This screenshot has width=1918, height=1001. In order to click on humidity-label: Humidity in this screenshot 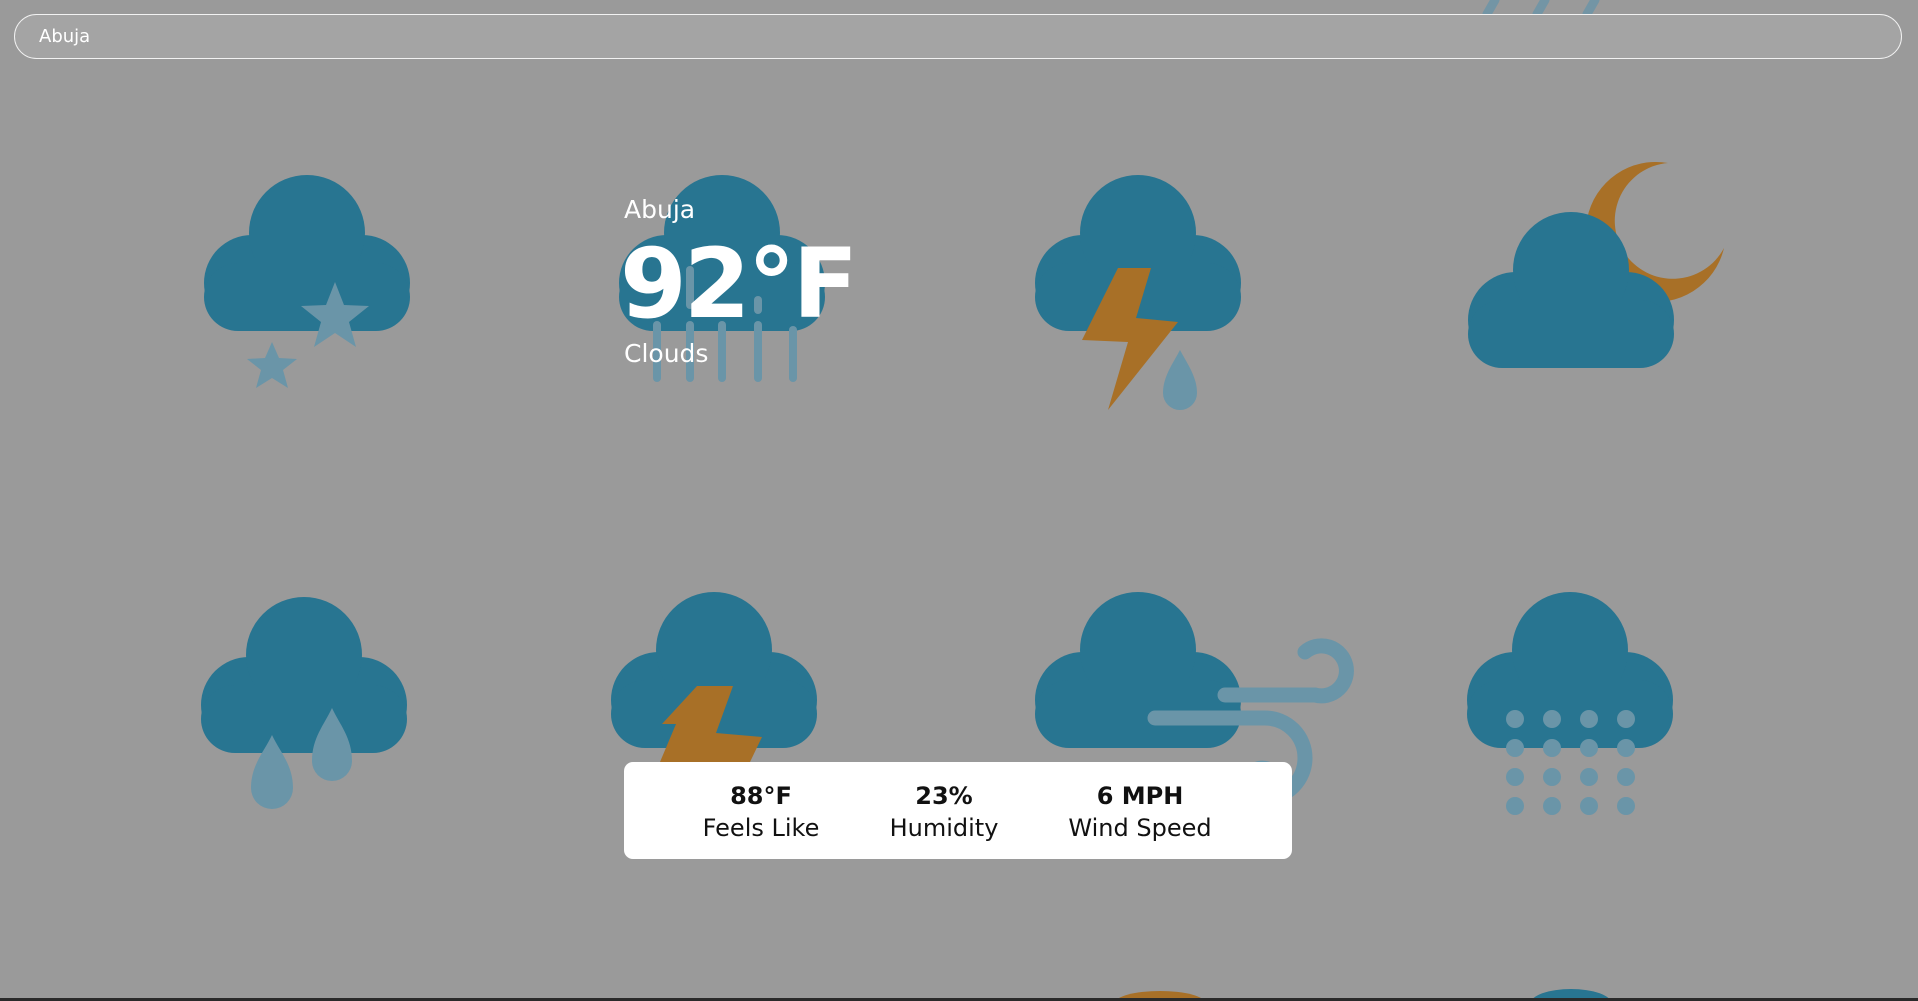, I will do `click(944, 828)`.